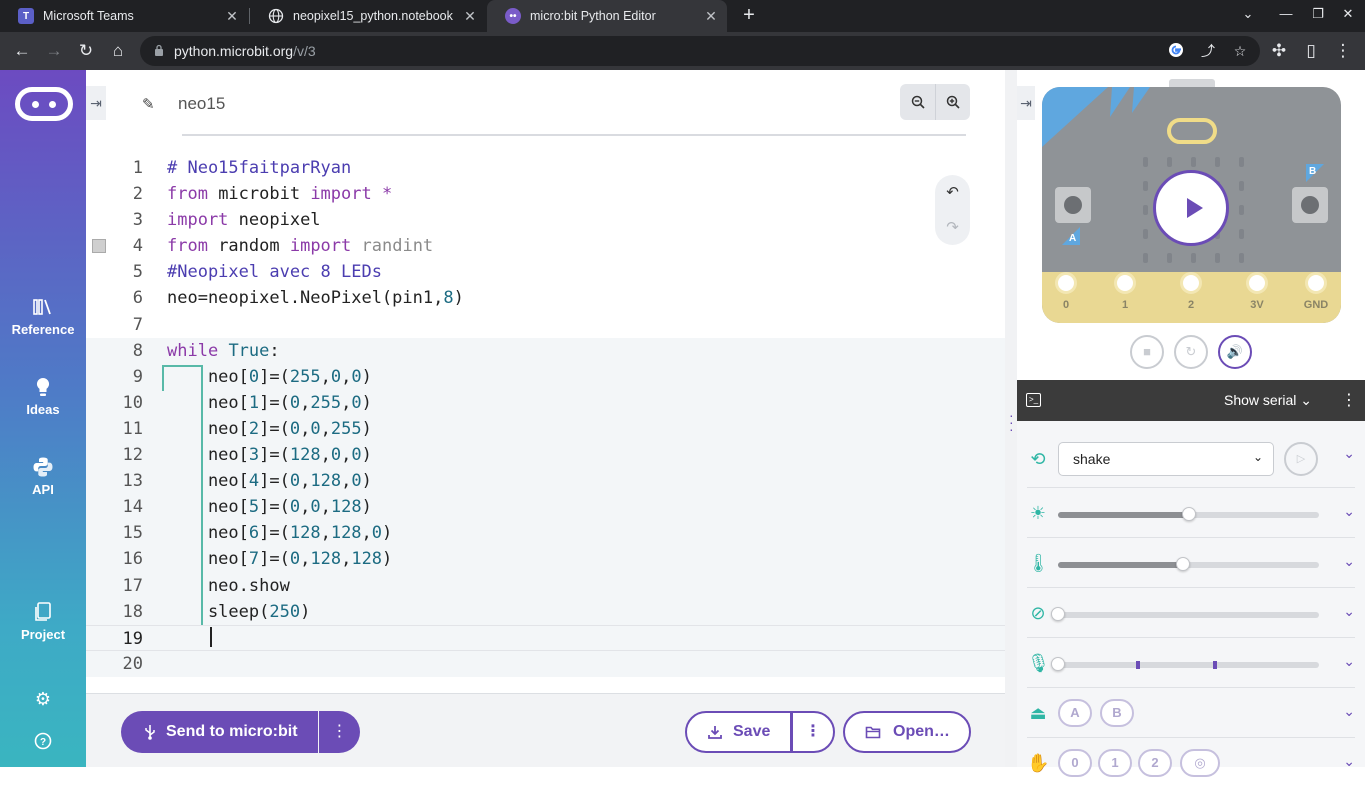 This screenshot has height=788, width=1365. Describe the element at coordinates (545, 507) in the screenshot. I see `code-line: 14 neo[5]=(0,0,128)` at that location.